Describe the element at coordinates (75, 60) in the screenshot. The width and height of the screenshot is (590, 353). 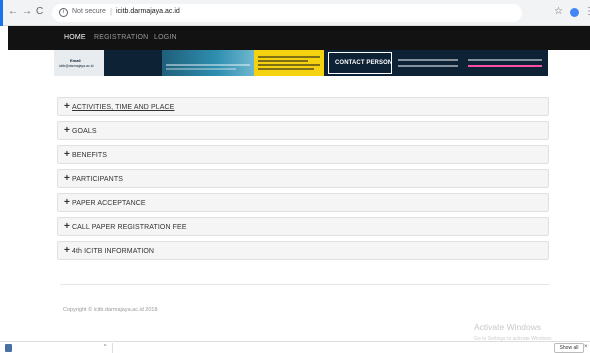
I see `banner-email-label: Email` at that location.